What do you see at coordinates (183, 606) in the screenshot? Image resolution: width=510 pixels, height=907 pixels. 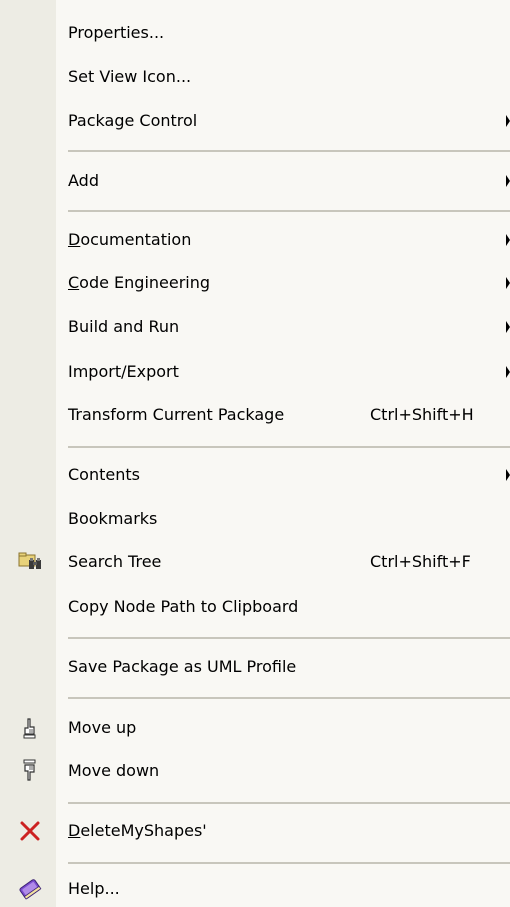 I see `menu-item-label: Copy Node Path to Clipboard` at bounding box center [183, 606].